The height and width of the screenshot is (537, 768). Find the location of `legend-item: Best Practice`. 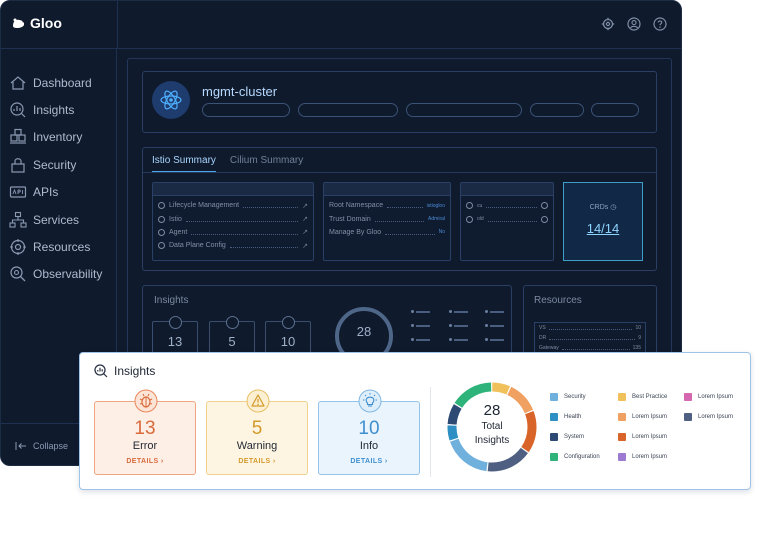

legend-item: Best Practice is located at coordinates (642, 397).